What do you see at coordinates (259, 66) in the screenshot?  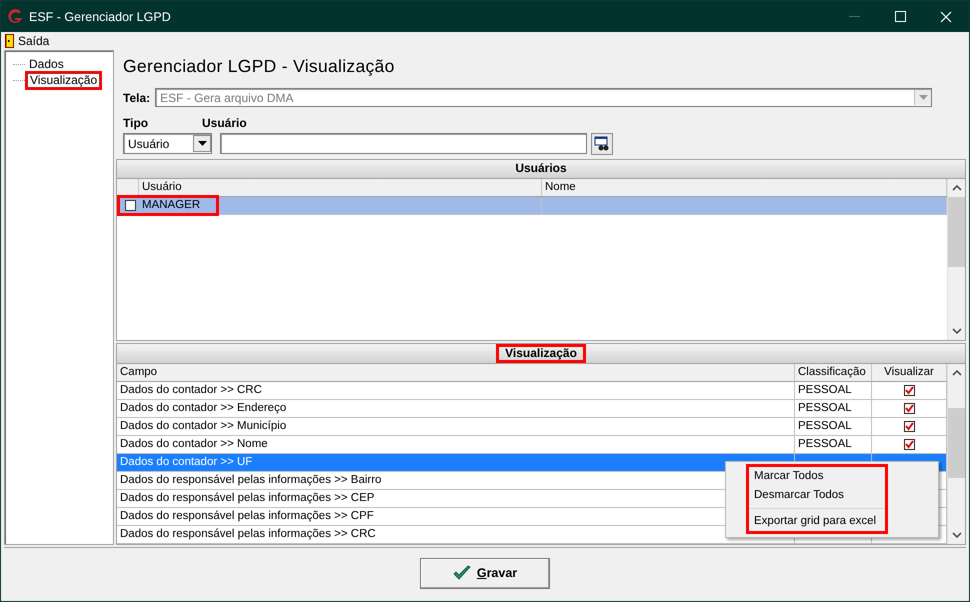 I see `page-title: Gerenciador LGPD - Visualização` at bounding box center [259, 66].